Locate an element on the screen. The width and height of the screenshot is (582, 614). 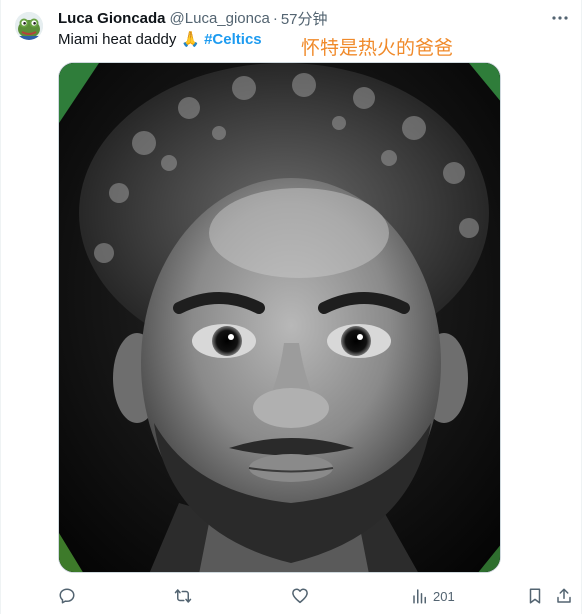
pray-emoji: 🙏 is located at coordinates (191, 39).